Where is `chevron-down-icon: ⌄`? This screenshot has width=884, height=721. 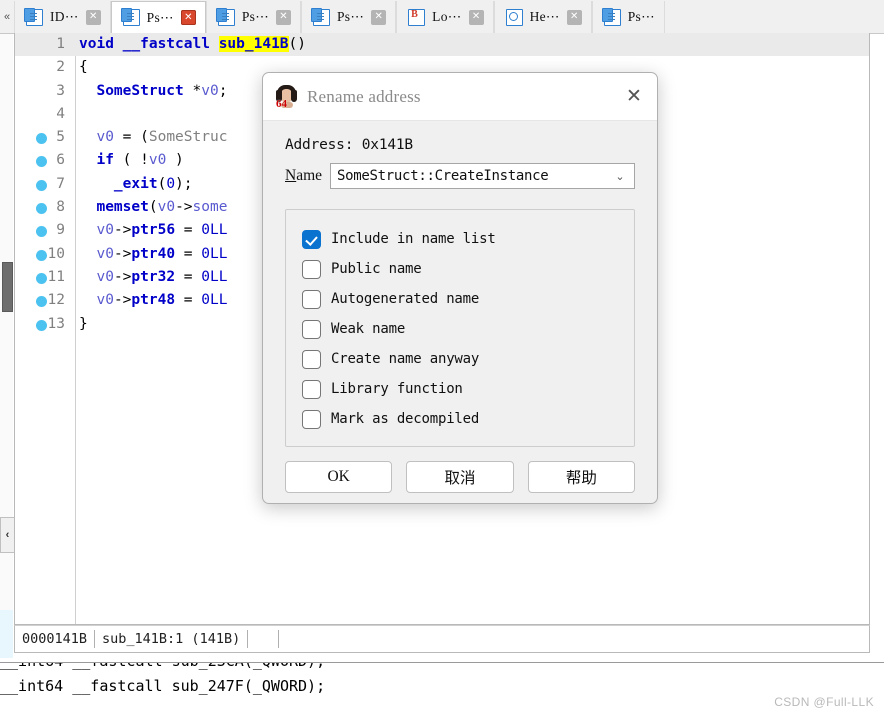 chevron-down-icon: ⌄ is located at coordinates (620, 176).